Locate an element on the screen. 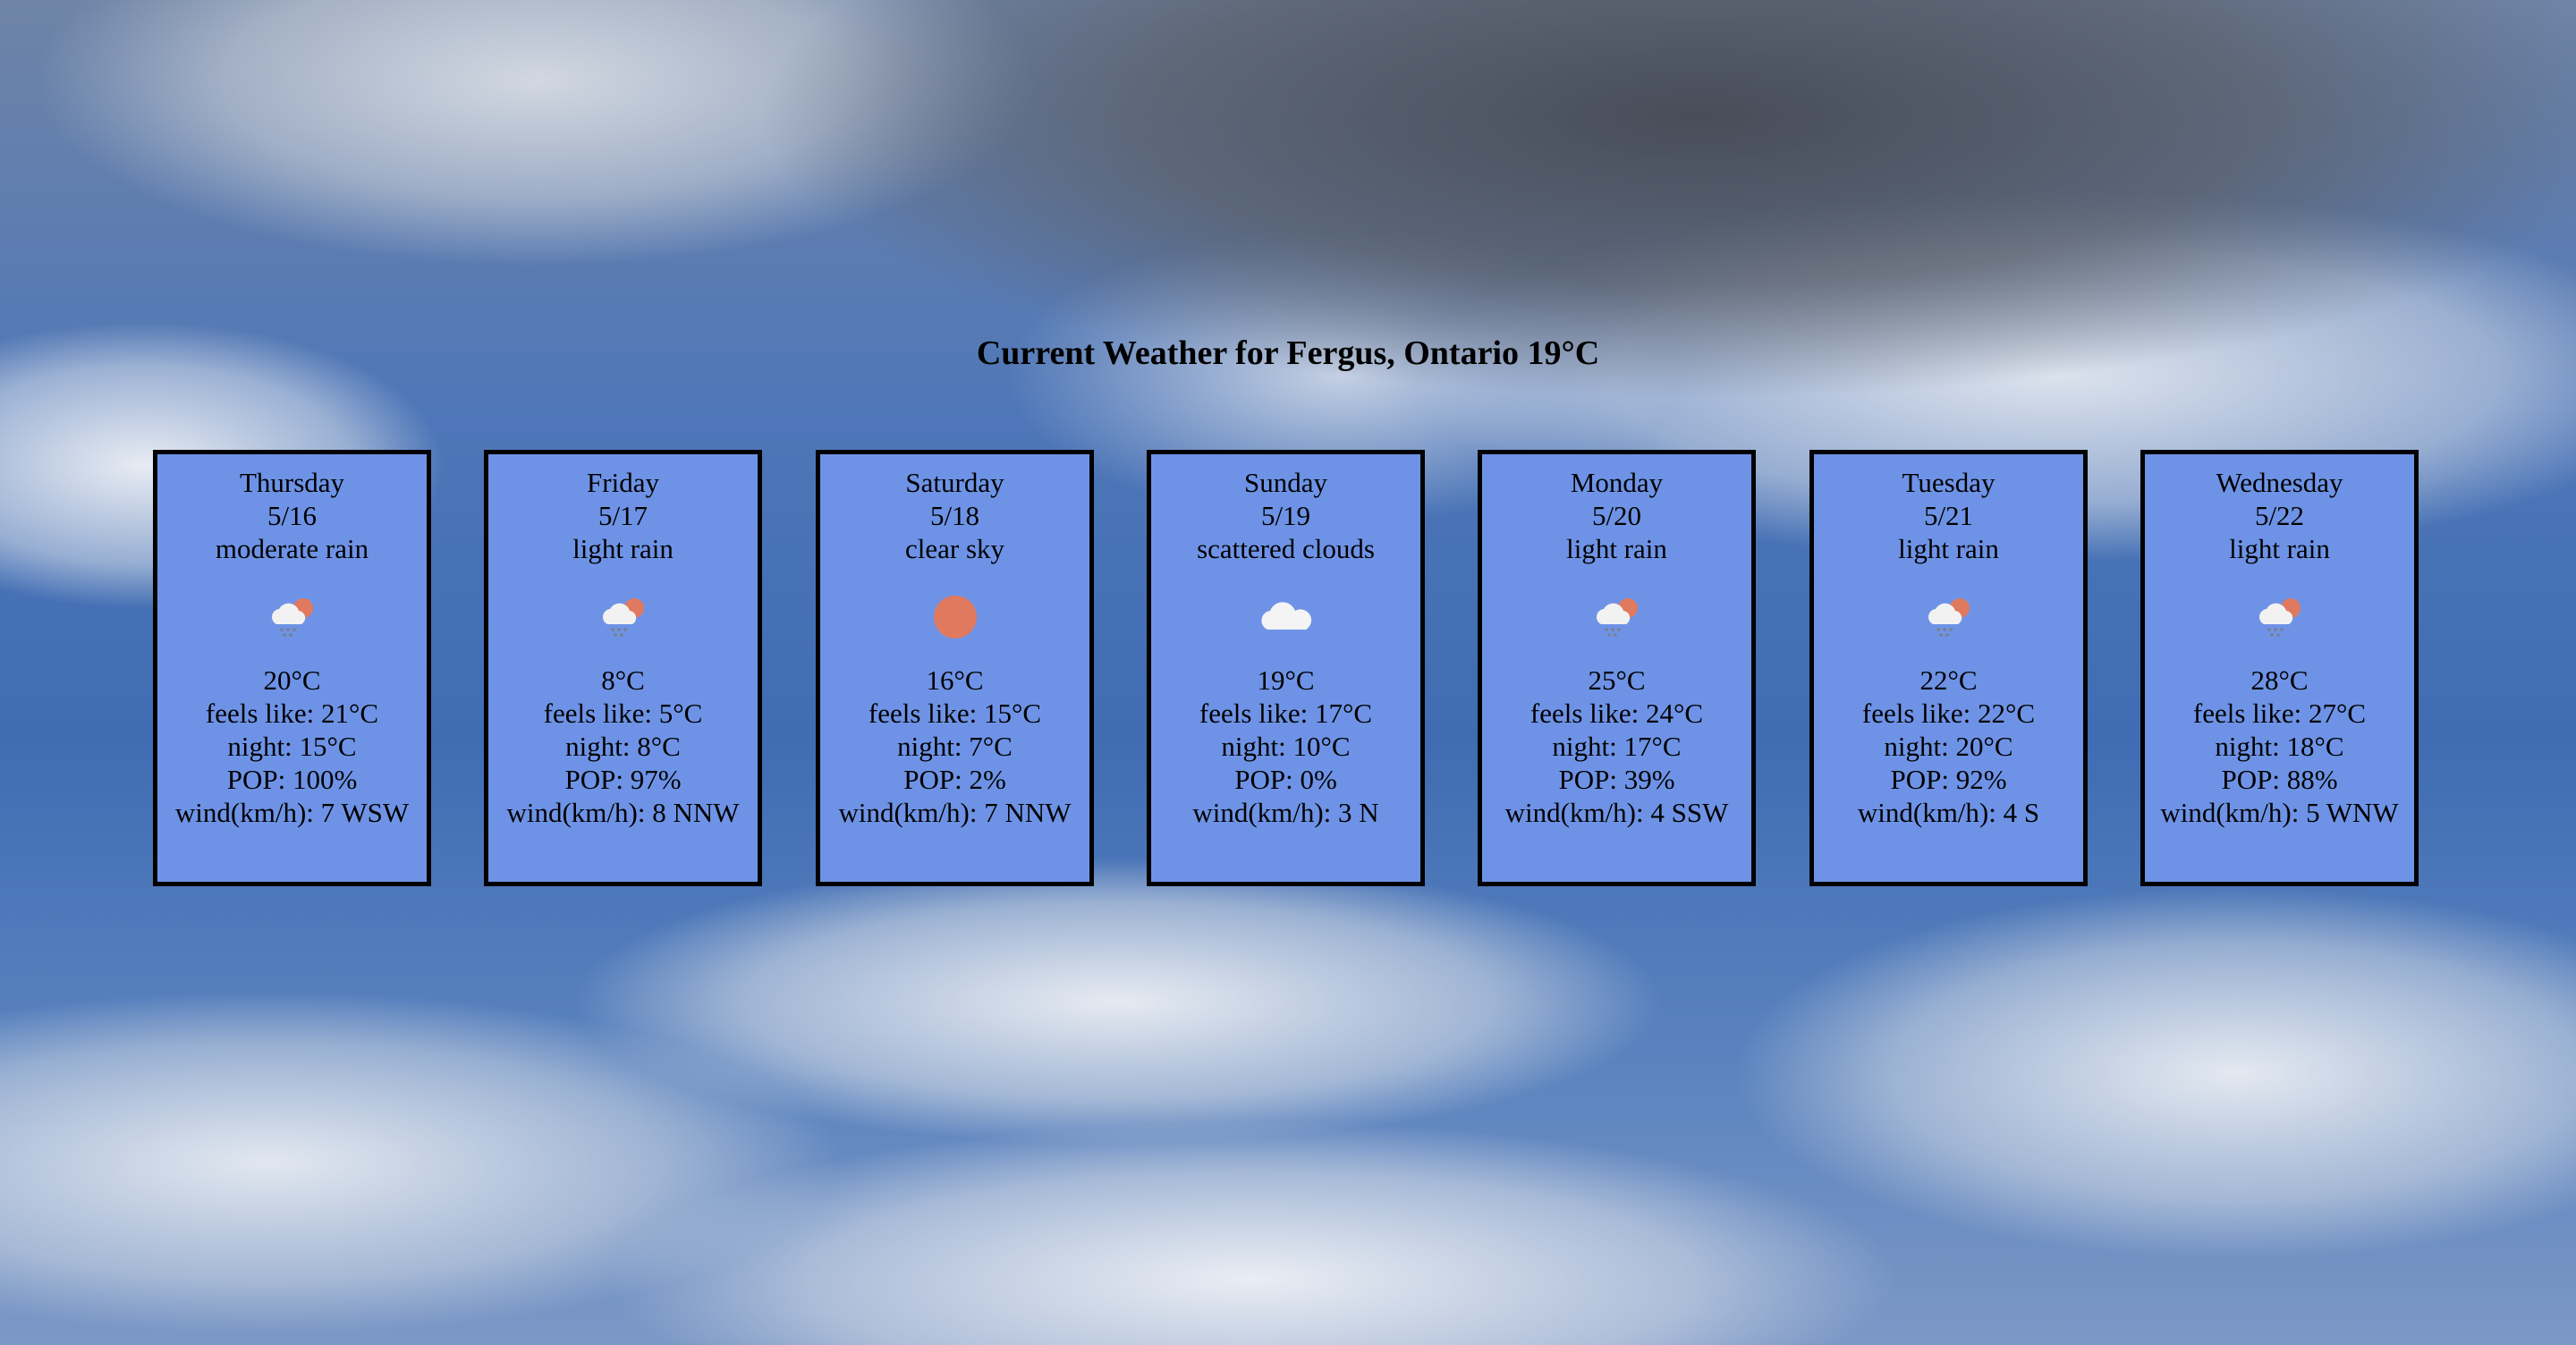 Image resolution: width=2576 pixels, height=1345 pixels. feels-like: feels like: 5°C is located at coordinates (623, 713).